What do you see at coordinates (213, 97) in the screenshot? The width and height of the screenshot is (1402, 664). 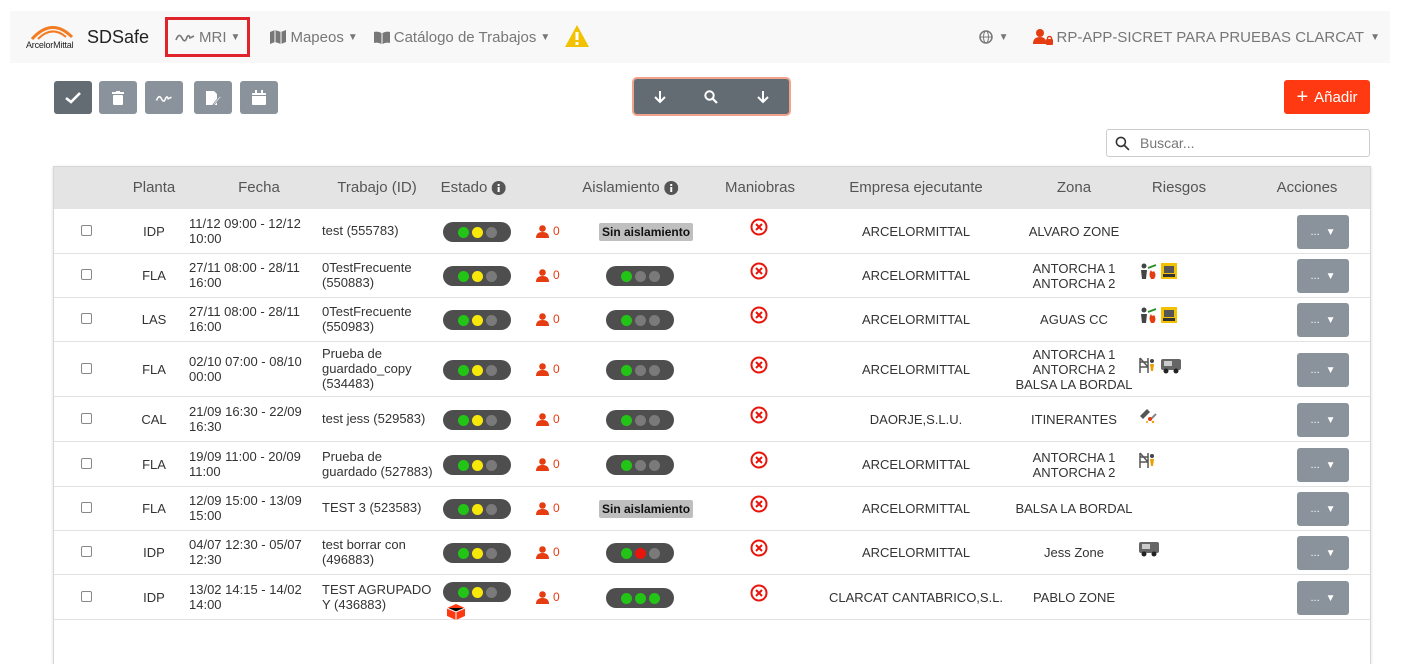 I see `edit-document-button` at bounding box center [213, 97].